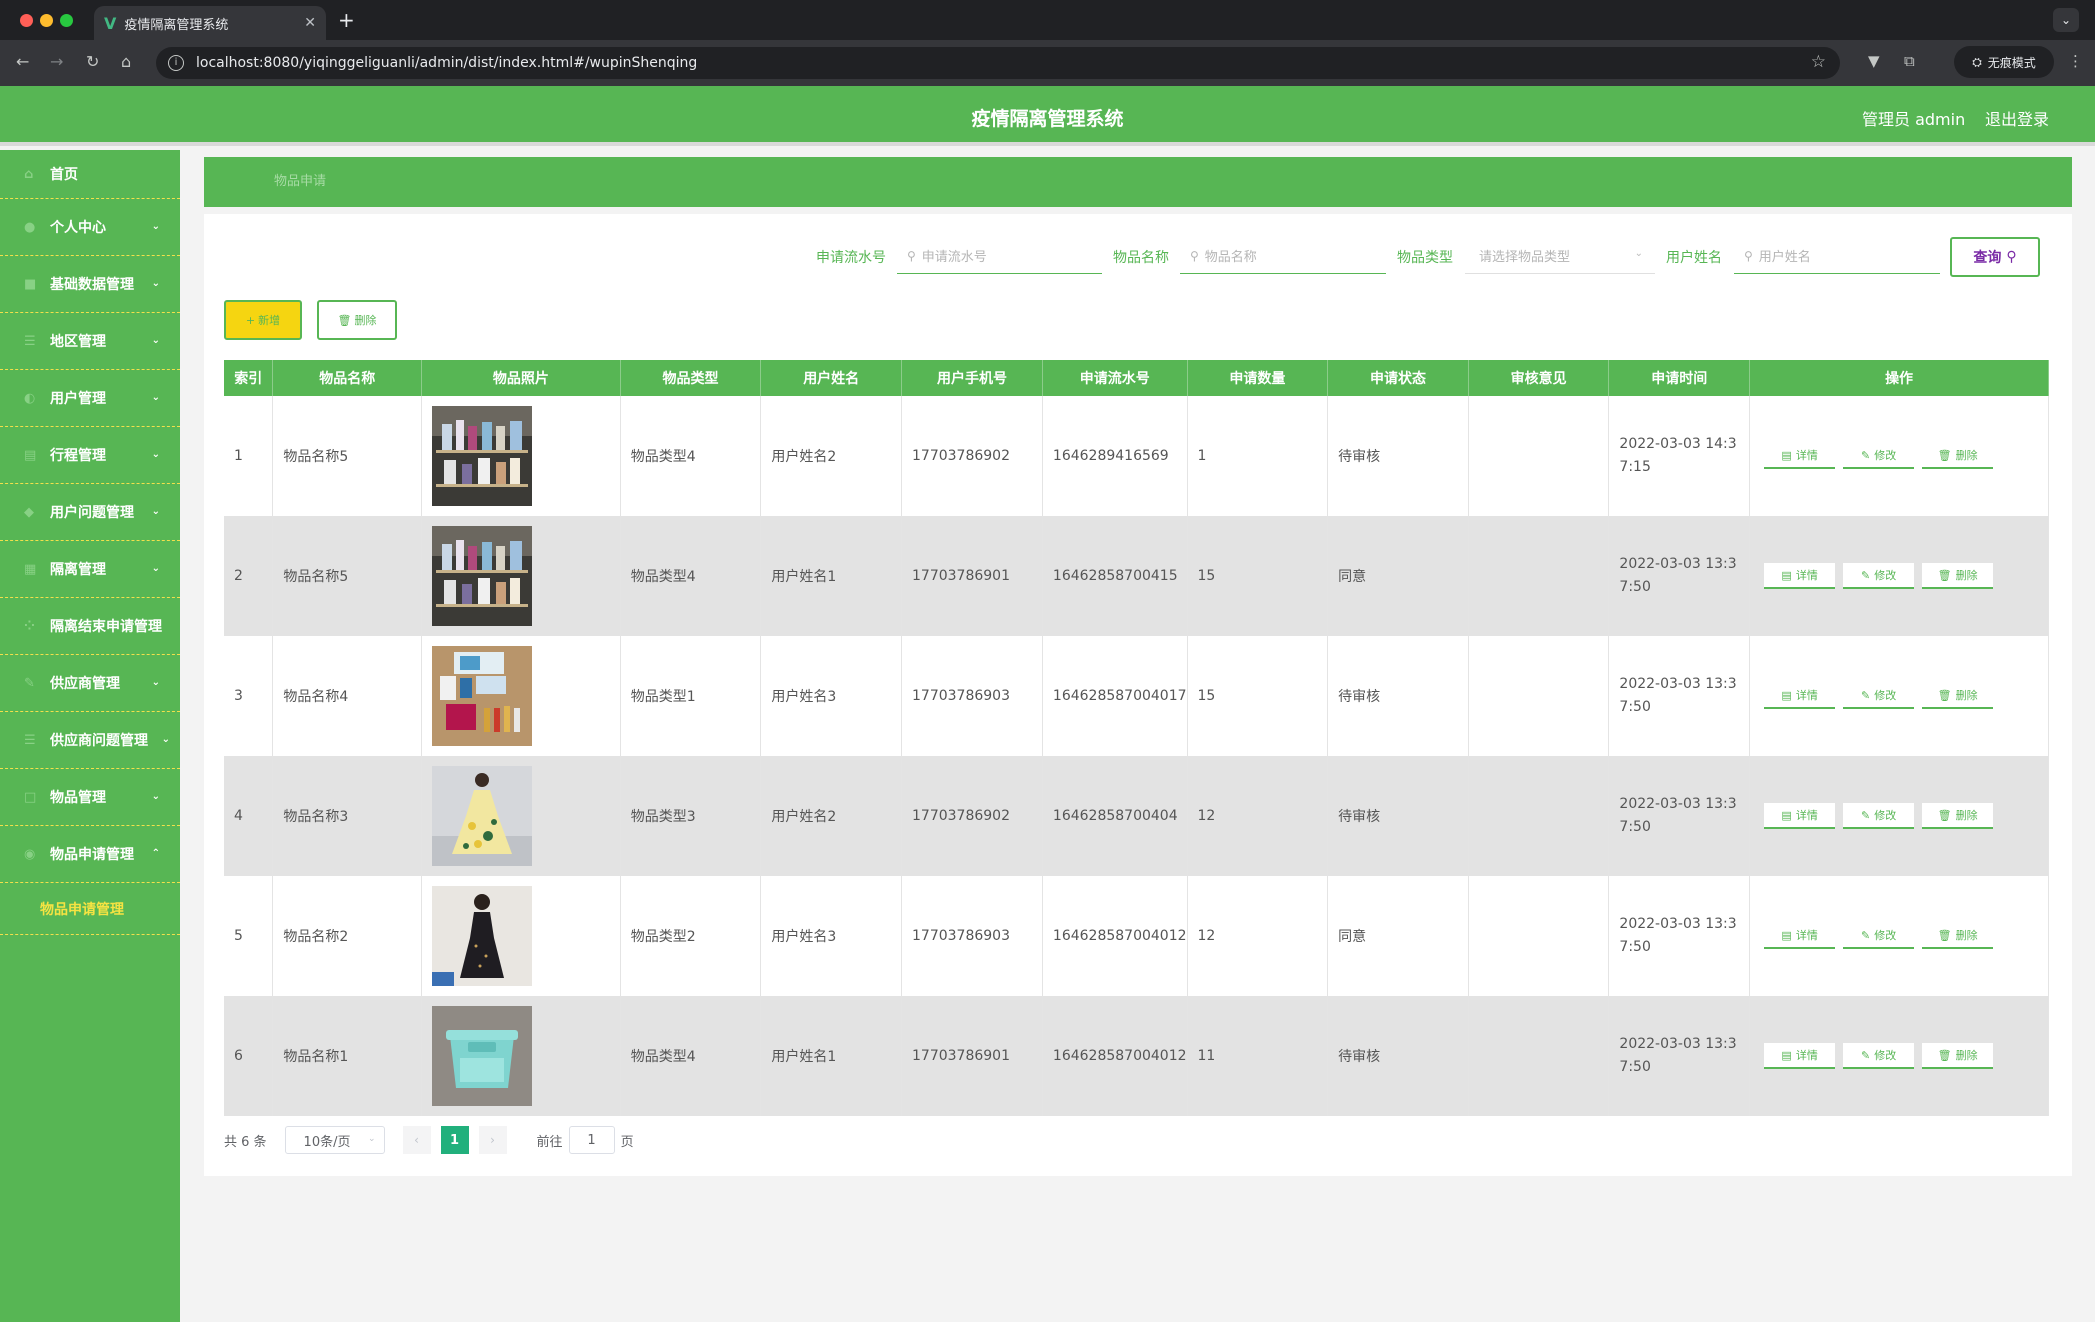 Image resolution: width=2095 pixels, height=1322 pixels. I want to click on yellow-dress-photo, so click(482, 816).